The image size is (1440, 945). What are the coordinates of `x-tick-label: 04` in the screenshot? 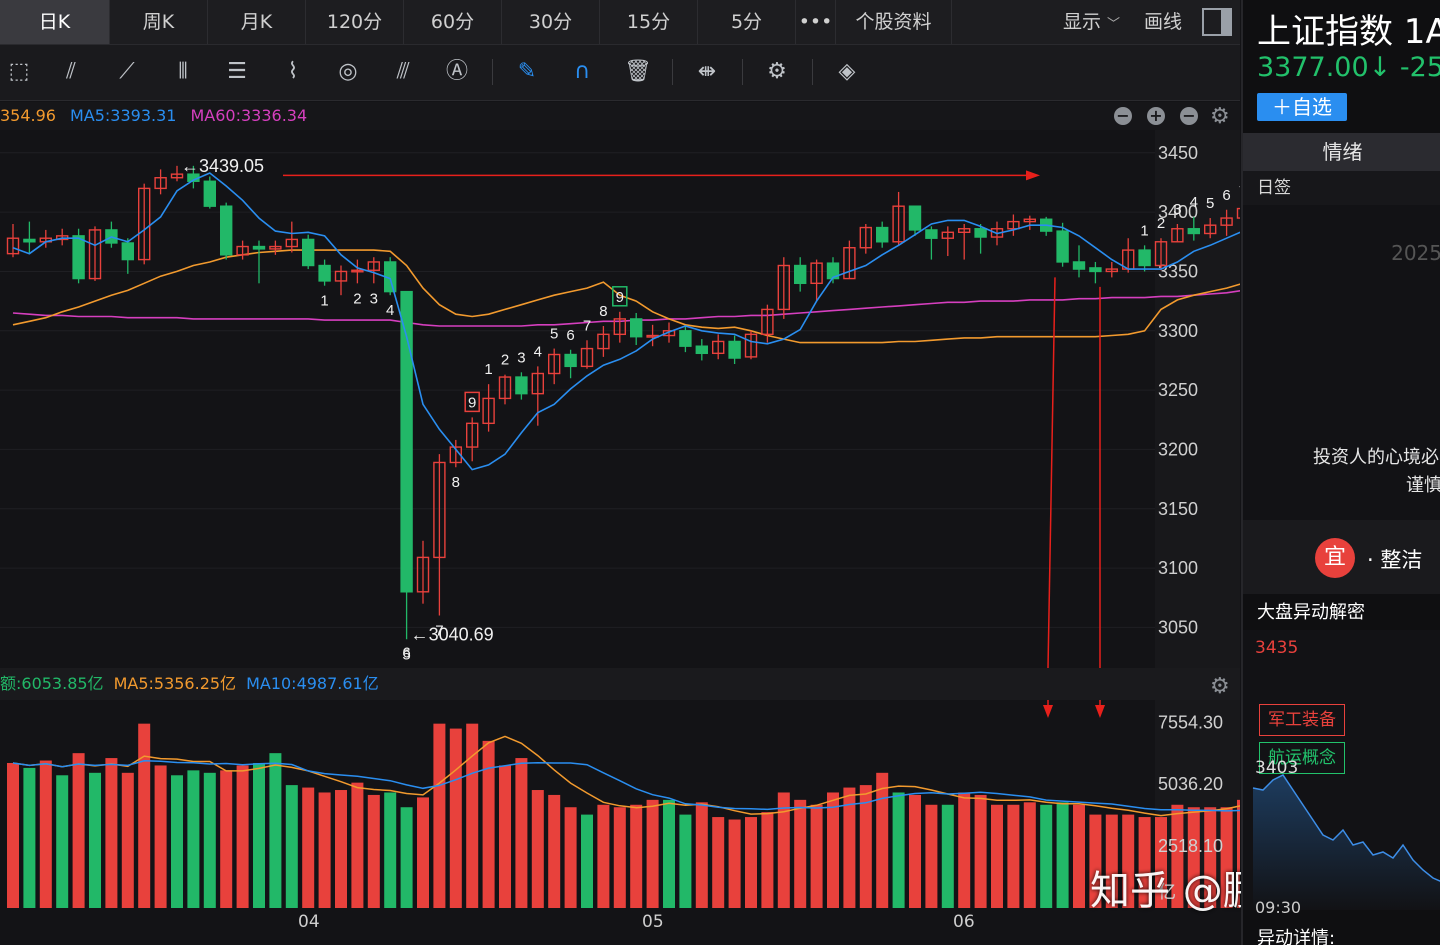 It's located at (309, 922).